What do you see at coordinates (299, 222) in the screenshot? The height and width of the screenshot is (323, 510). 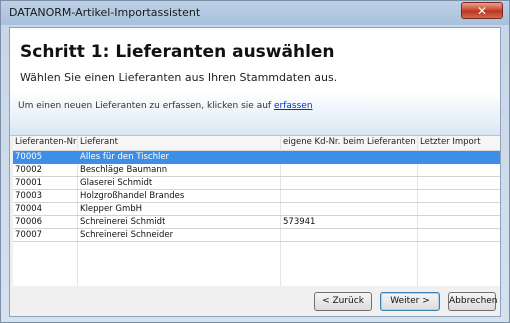 I see `cell-customer-nr: 573941` at bounding box center [299, 222].